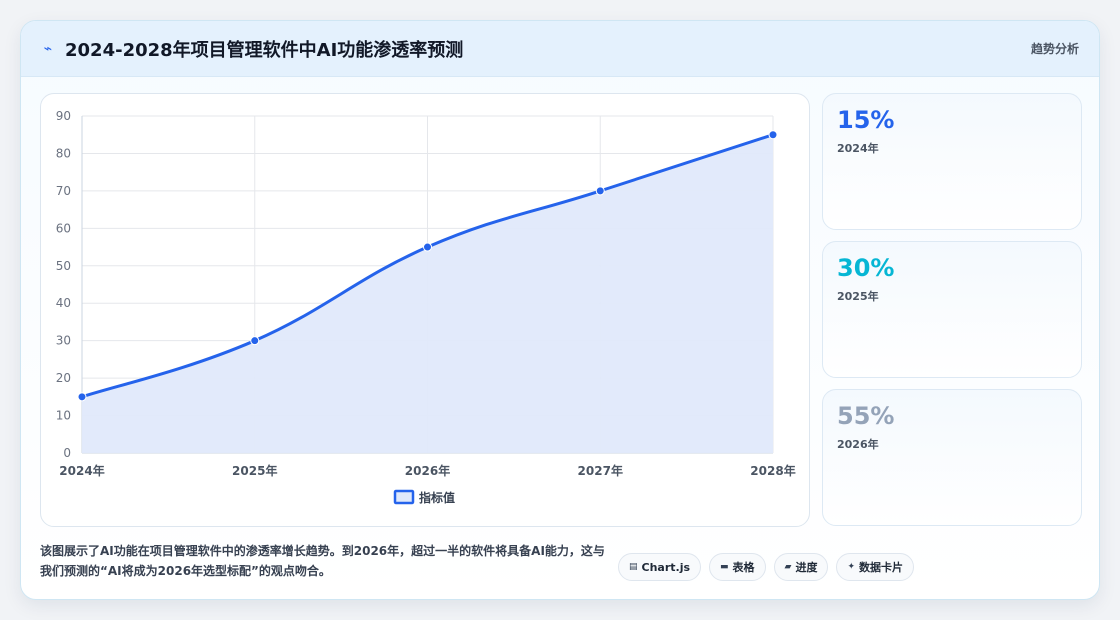 The image size is (1120, 620). I want to click on trend-analysis-tag: 趋势分析, so click(1055, 48).